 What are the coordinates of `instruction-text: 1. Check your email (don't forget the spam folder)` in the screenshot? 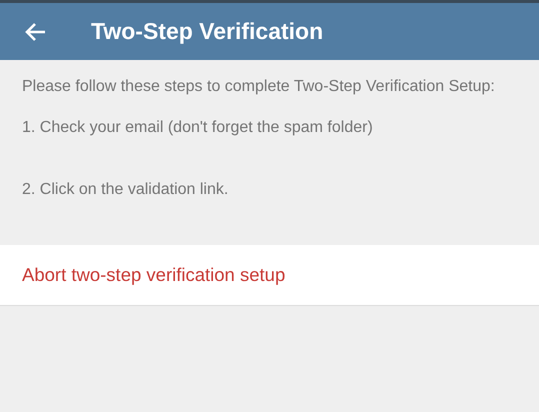 It's located at (198, 128).